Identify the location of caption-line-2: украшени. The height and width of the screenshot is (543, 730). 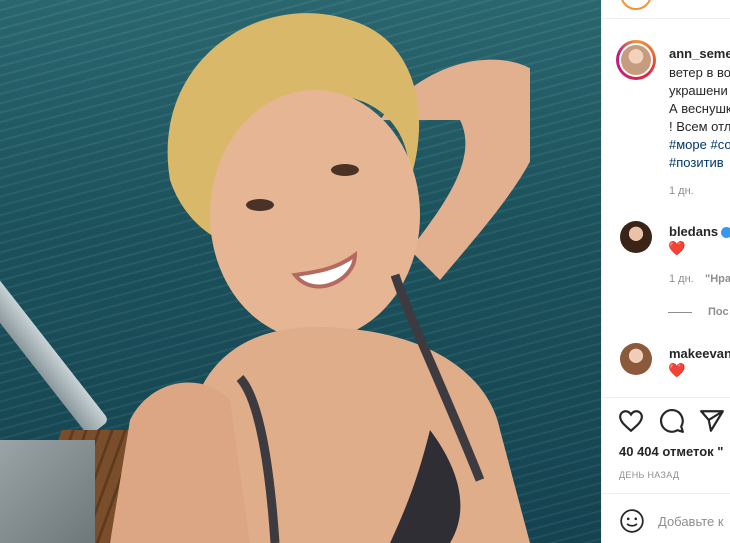
(698, 90).